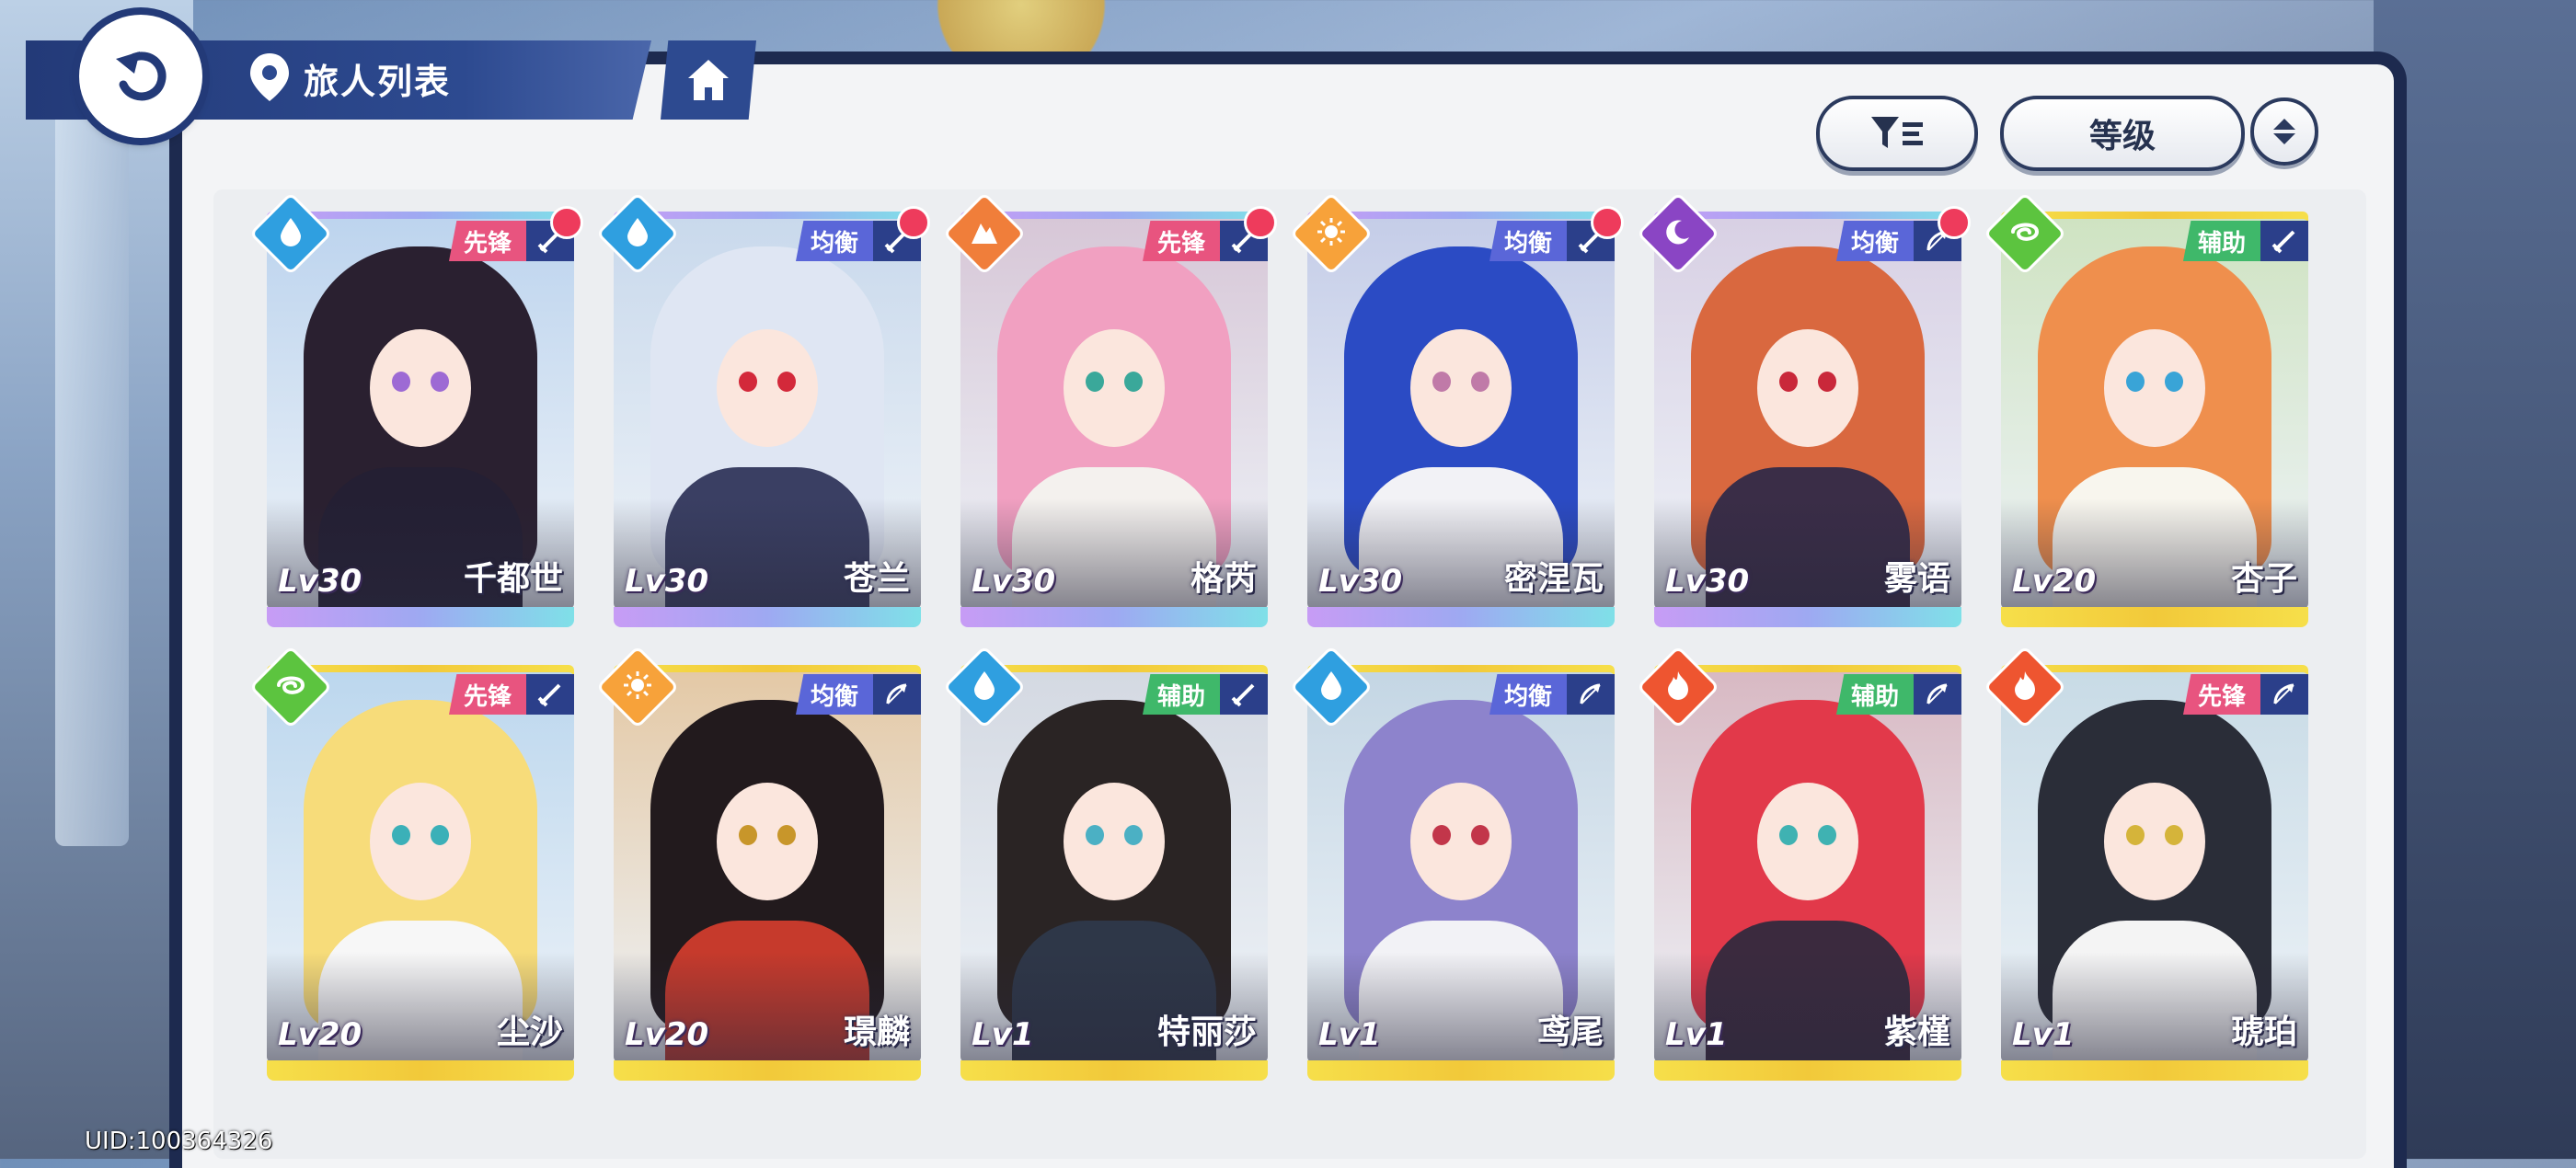 Image resolution: width=2576 pixels, height=1168 pixels. I want to click on background-pillar, so click(92, 478).